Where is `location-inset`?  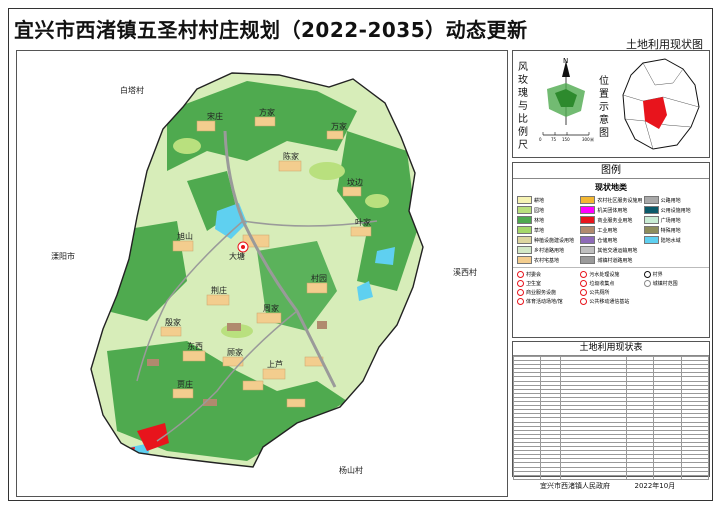 location-inset is located at coordinates (661, 104).